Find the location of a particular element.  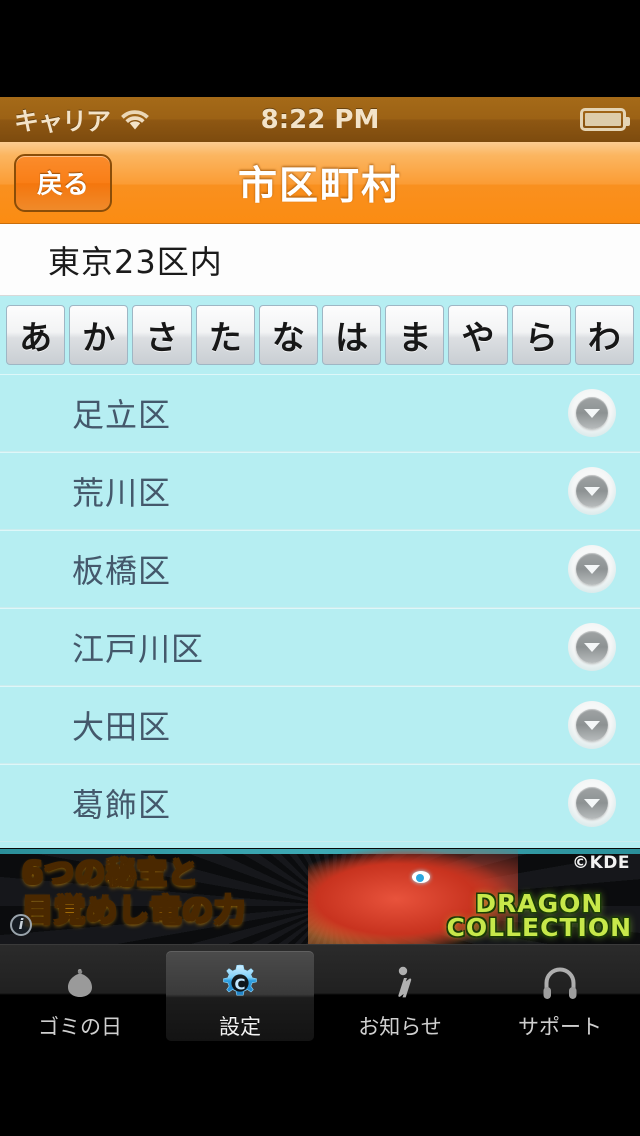

tab-label: サポート is located at coordinates (560, 1027).